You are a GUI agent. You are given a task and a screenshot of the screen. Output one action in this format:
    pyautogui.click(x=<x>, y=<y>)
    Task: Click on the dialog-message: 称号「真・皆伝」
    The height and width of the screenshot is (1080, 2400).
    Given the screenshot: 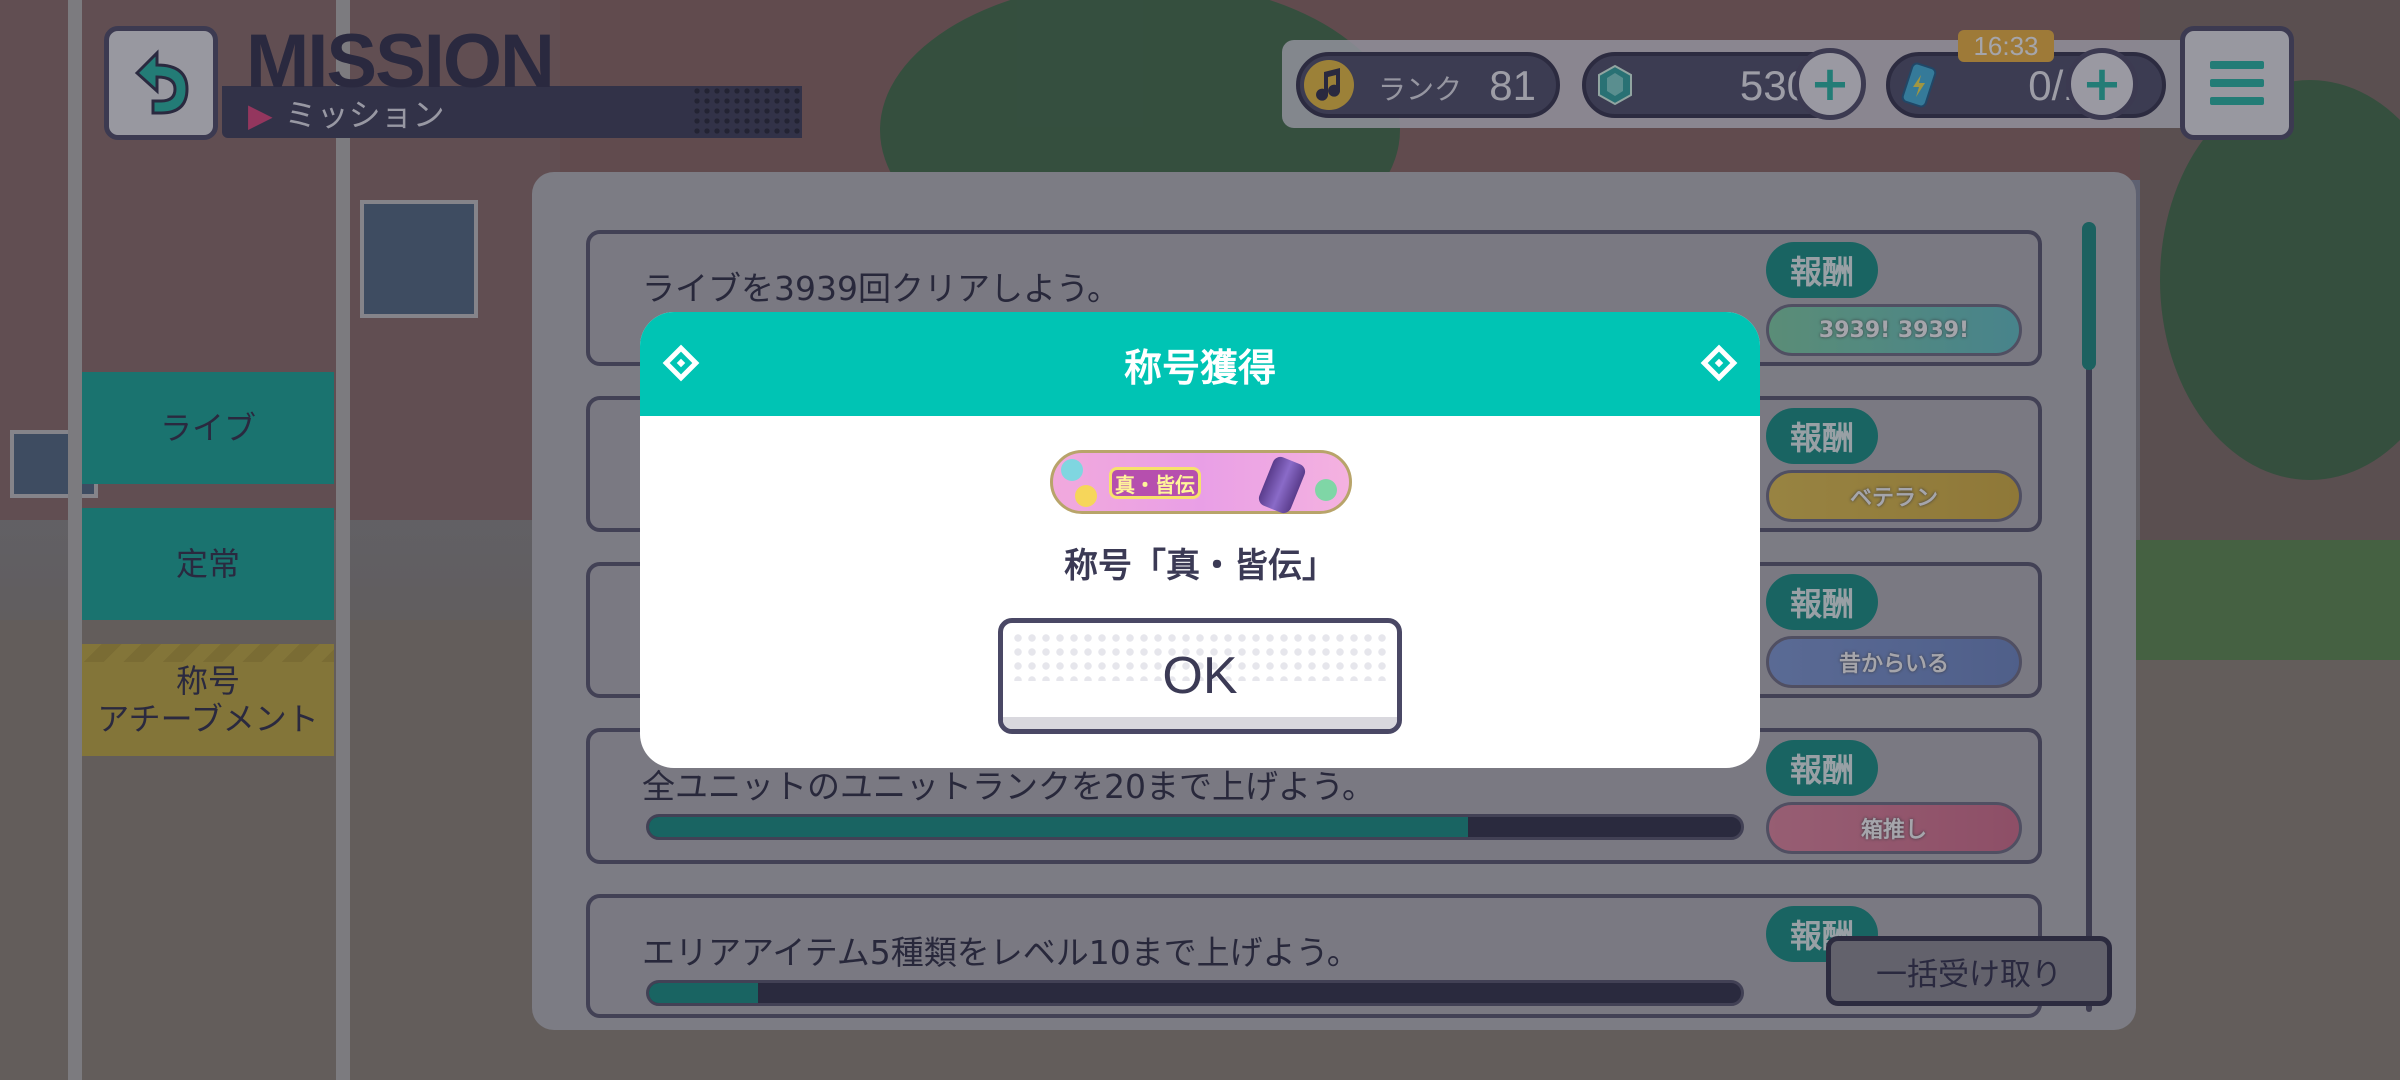 What is the action you would take?
    pyautogui.click(x=1200, y=566)
    